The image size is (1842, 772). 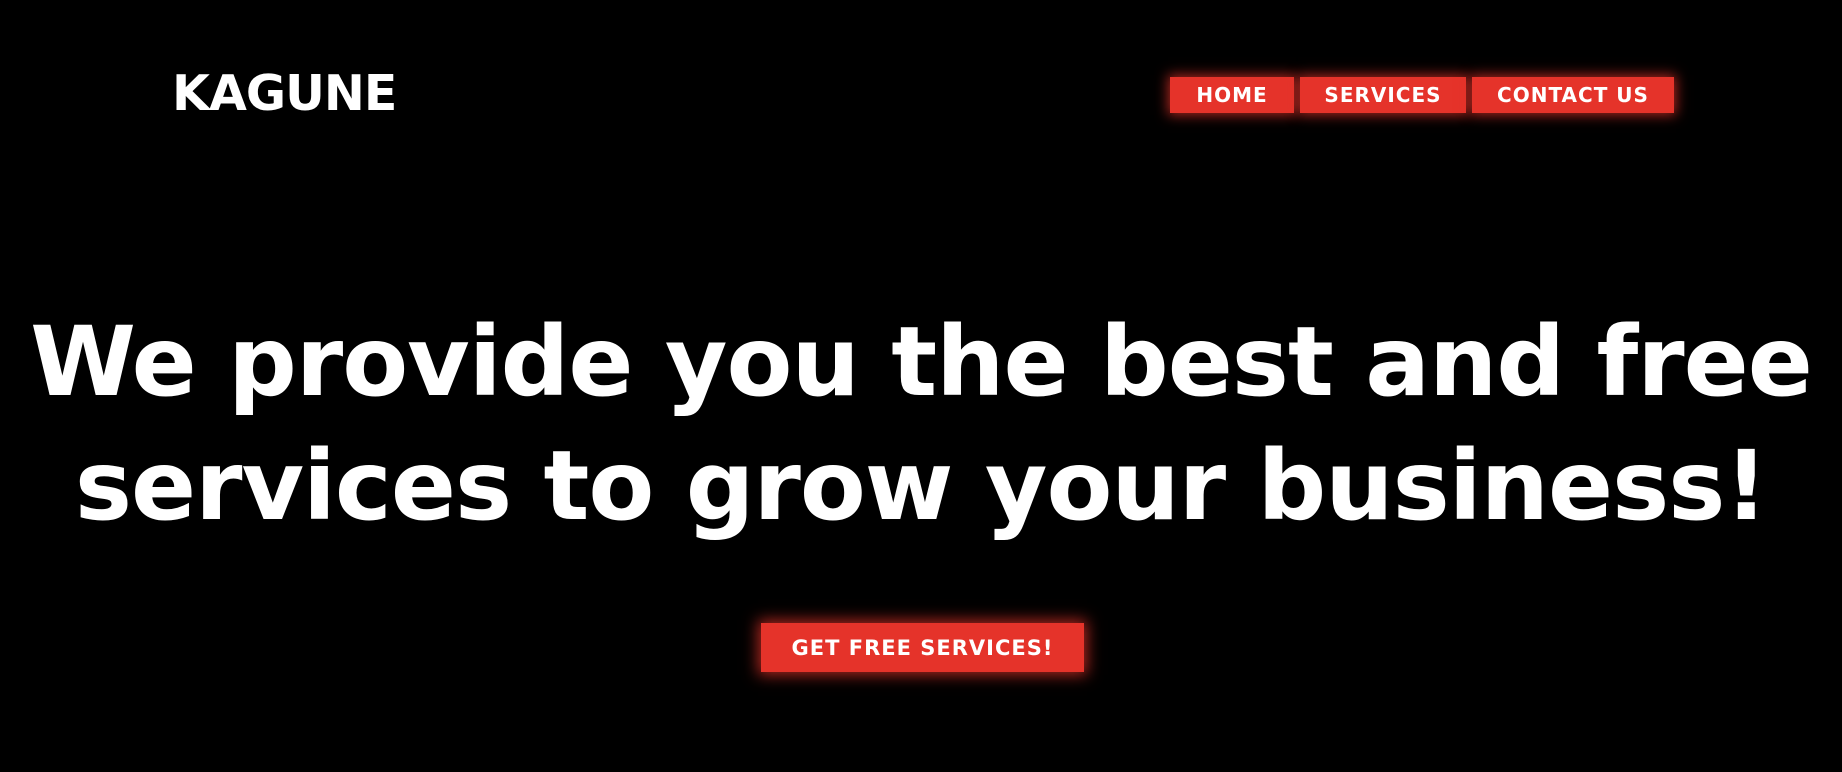 I want to click on hero-heading-line-2: services to grow your business!, so click(x=921, y=486).